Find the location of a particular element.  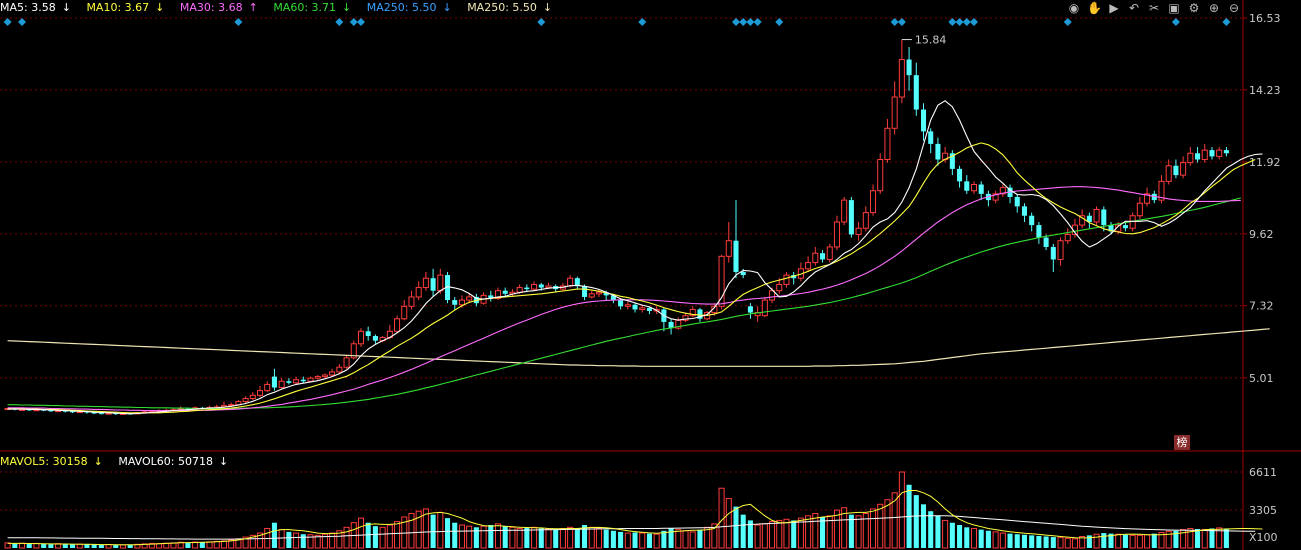

price-tick-label: 7.32 is located at coordinates (1261, 306).